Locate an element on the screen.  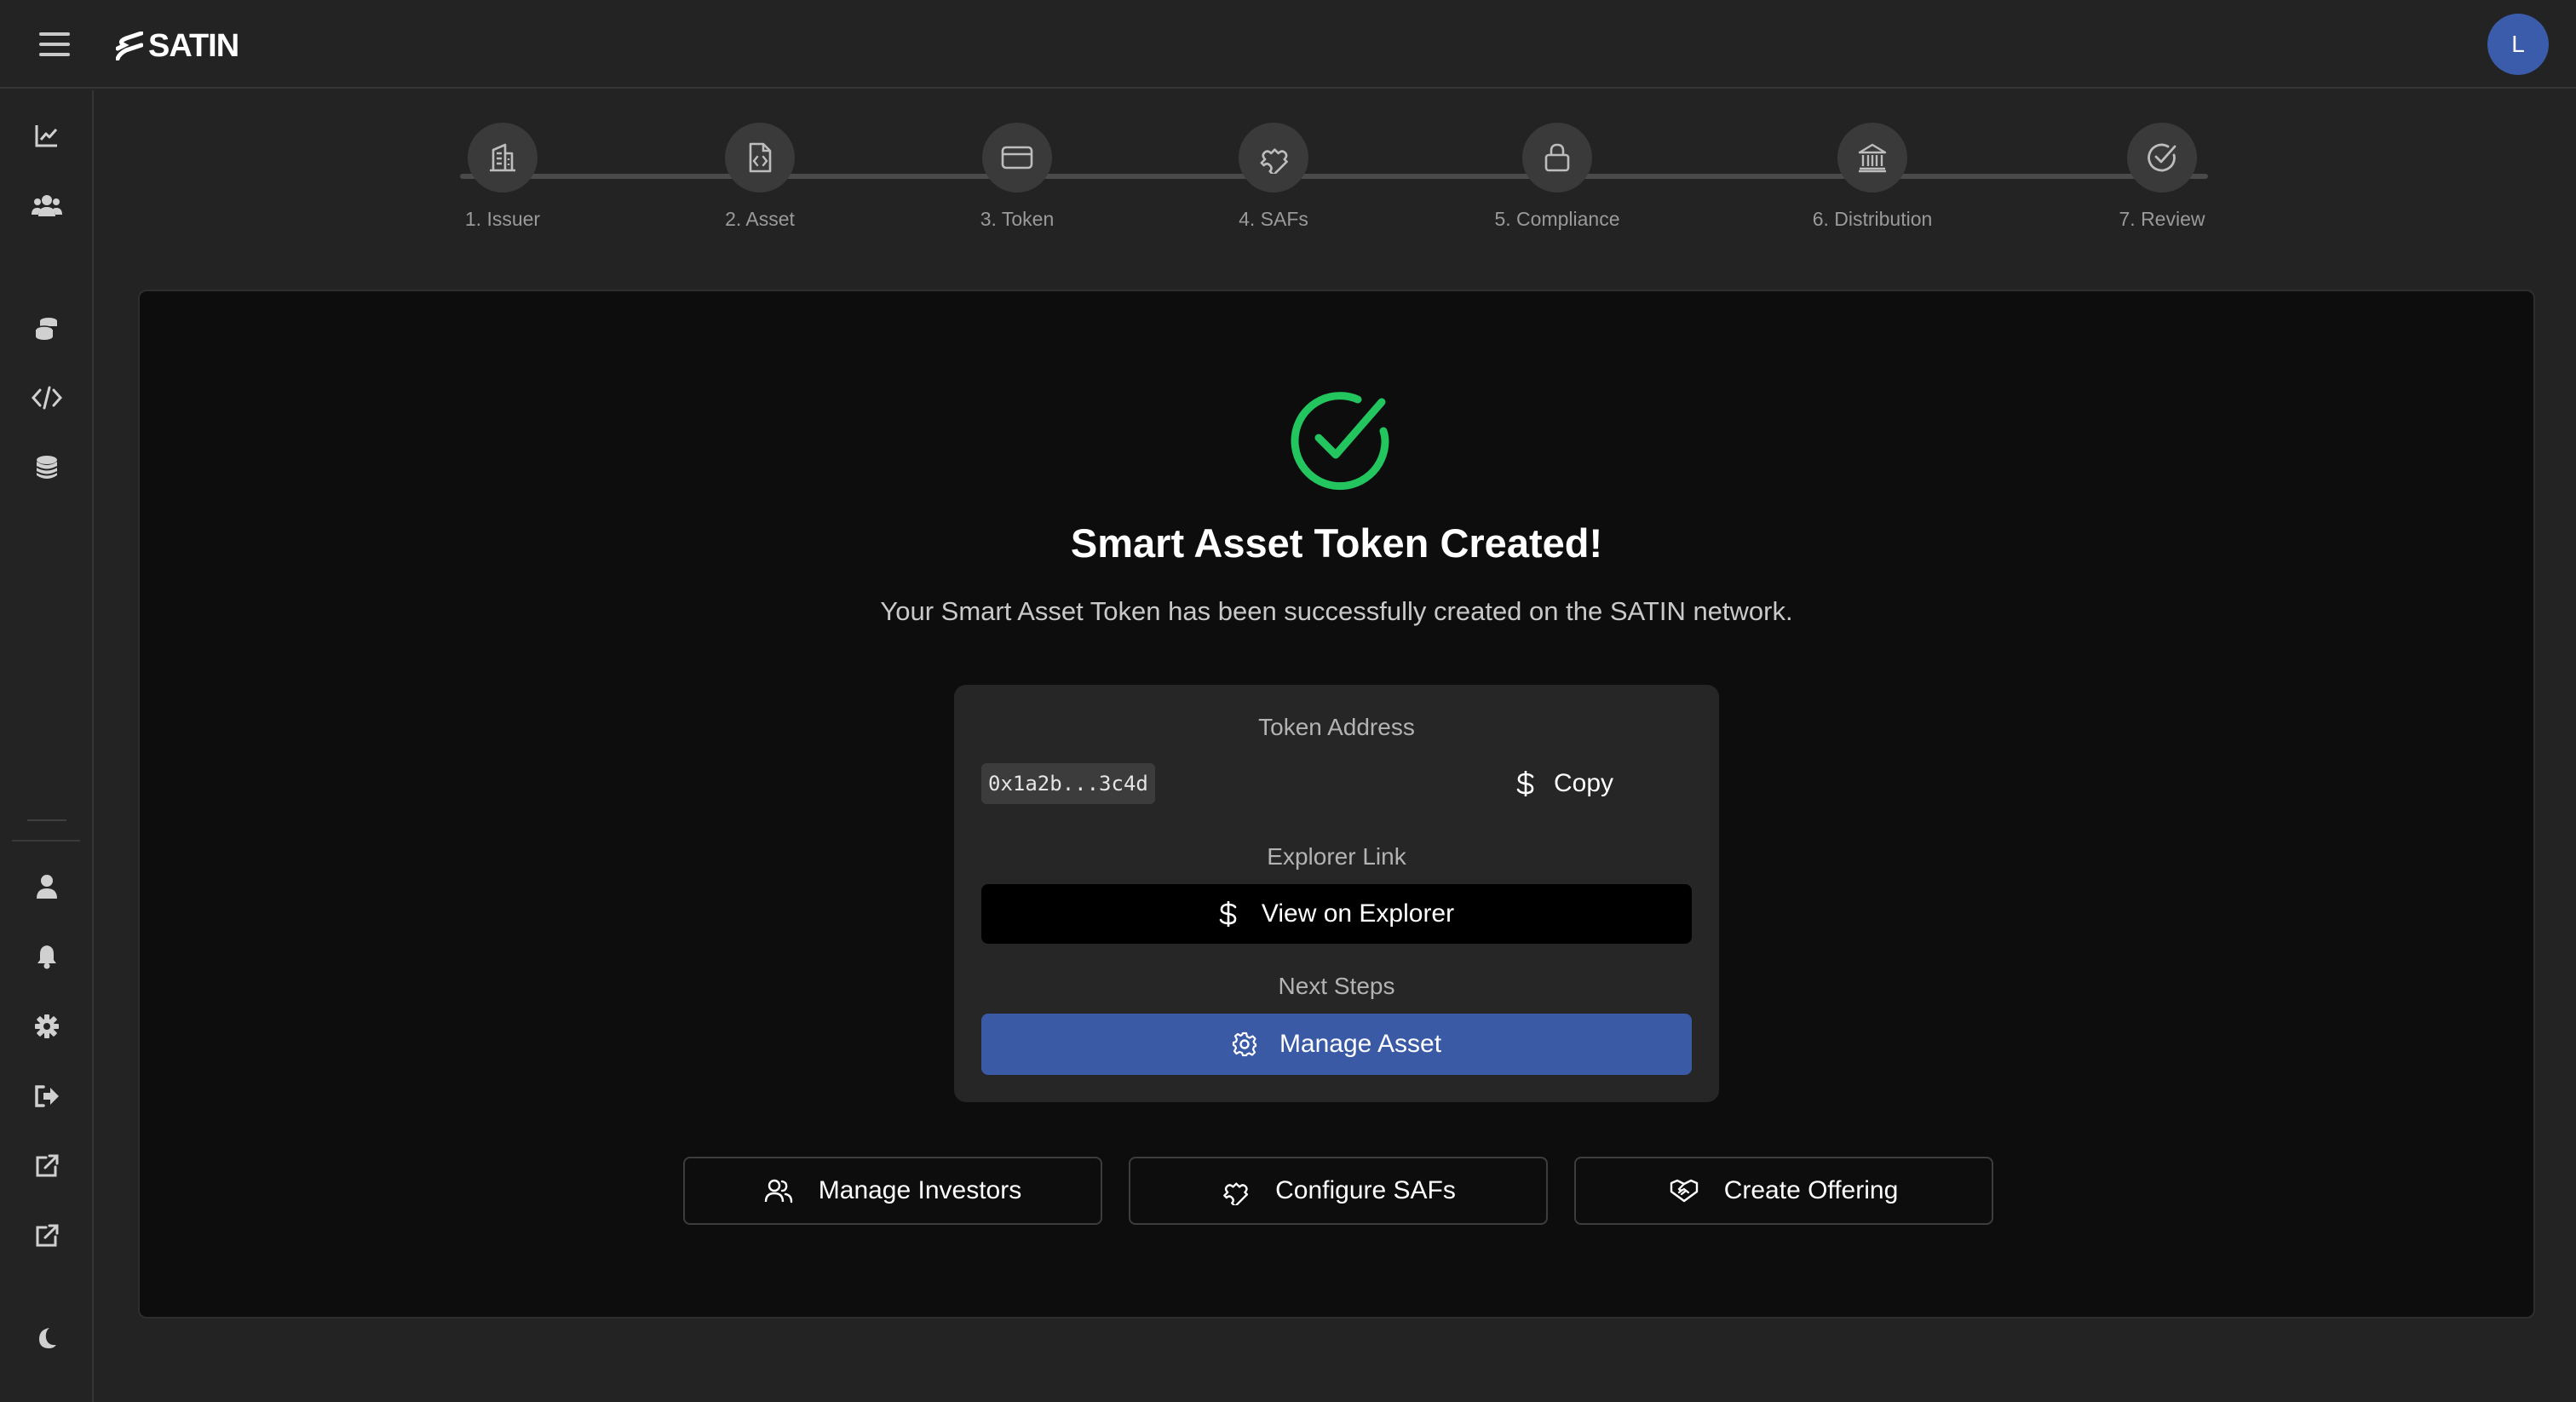
hamburger-menu-icon is located at coordinates (55, 44).